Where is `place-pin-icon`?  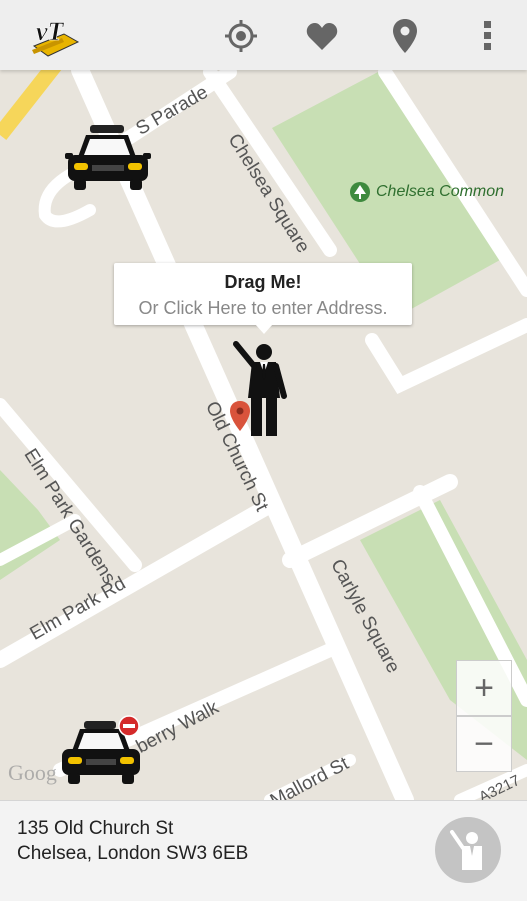 place-pin-icon is located at coordinates (405, 36).